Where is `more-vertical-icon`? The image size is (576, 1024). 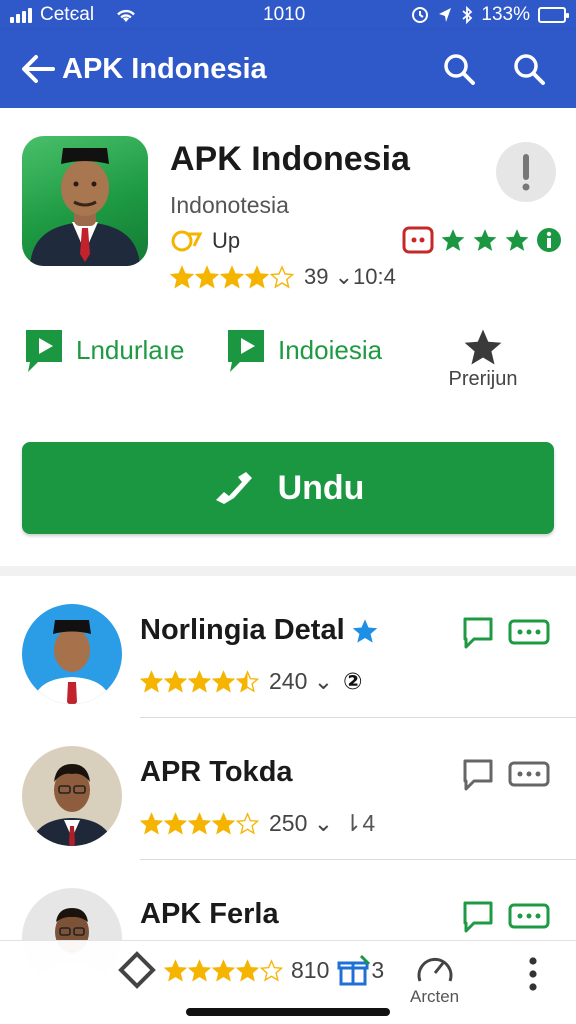
more-vertical-icon is located at coordinates (533, 974).